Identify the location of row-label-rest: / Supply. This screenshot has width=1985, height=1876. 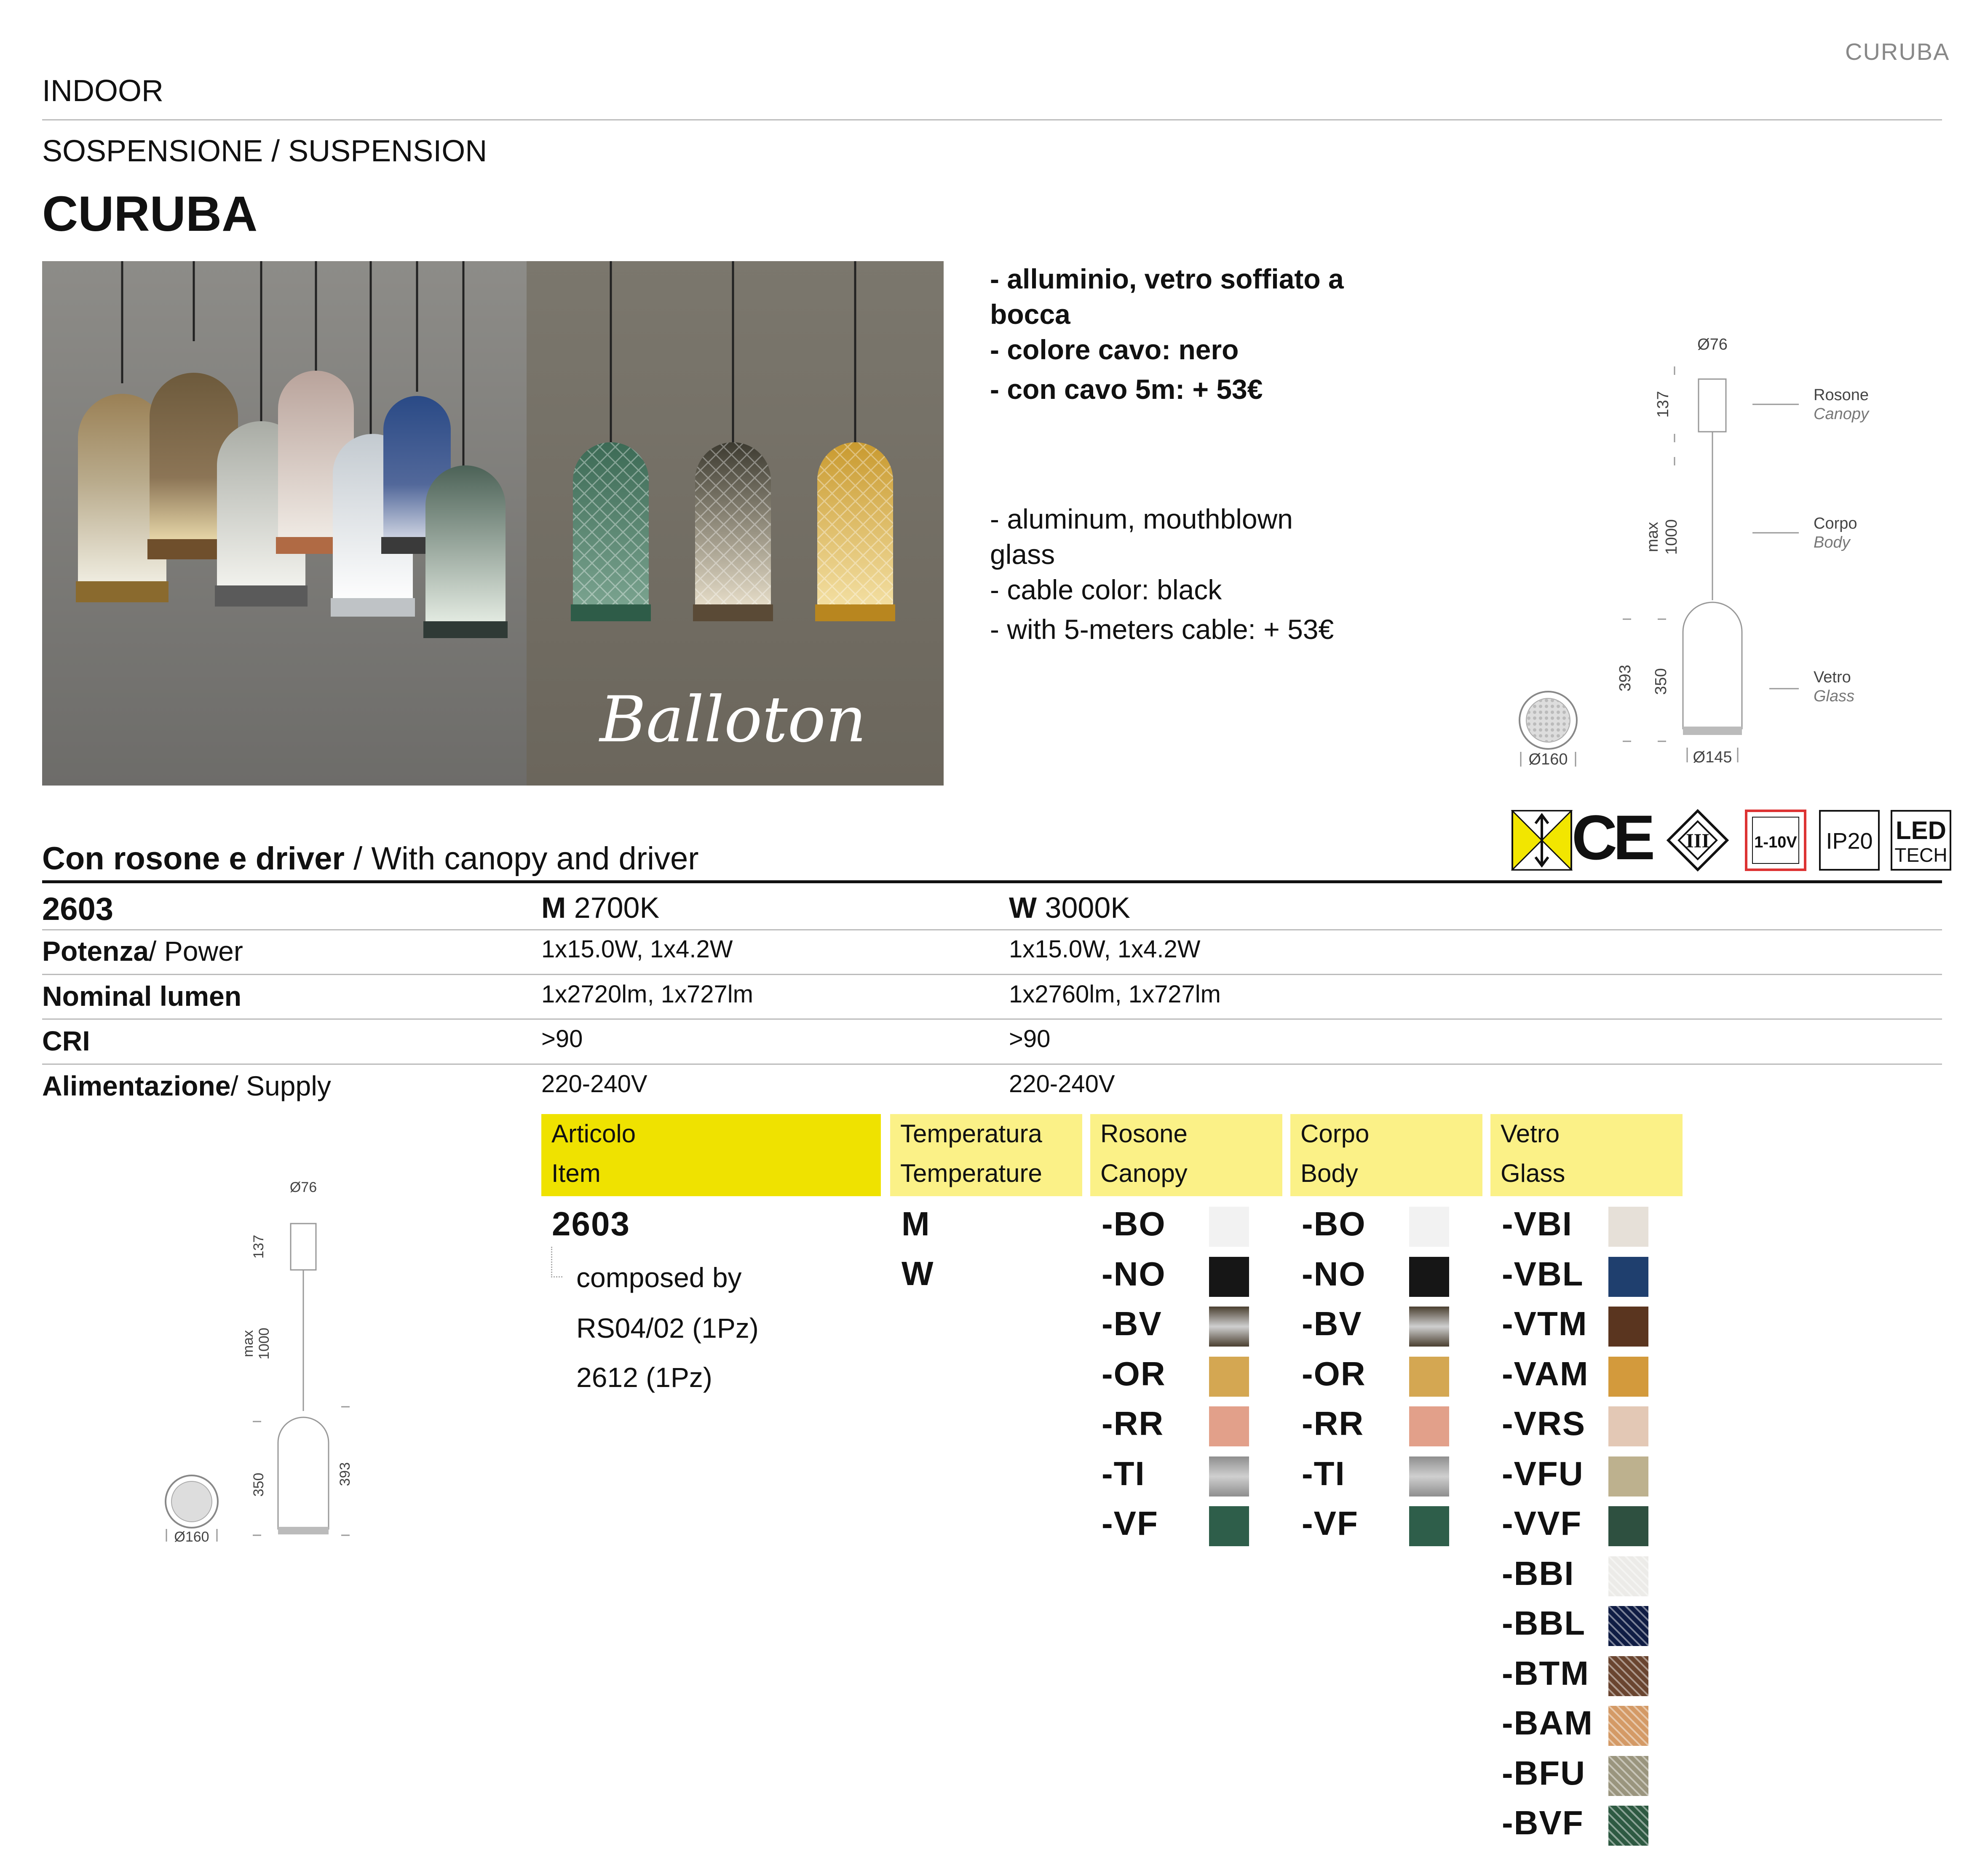
(280, 1085).